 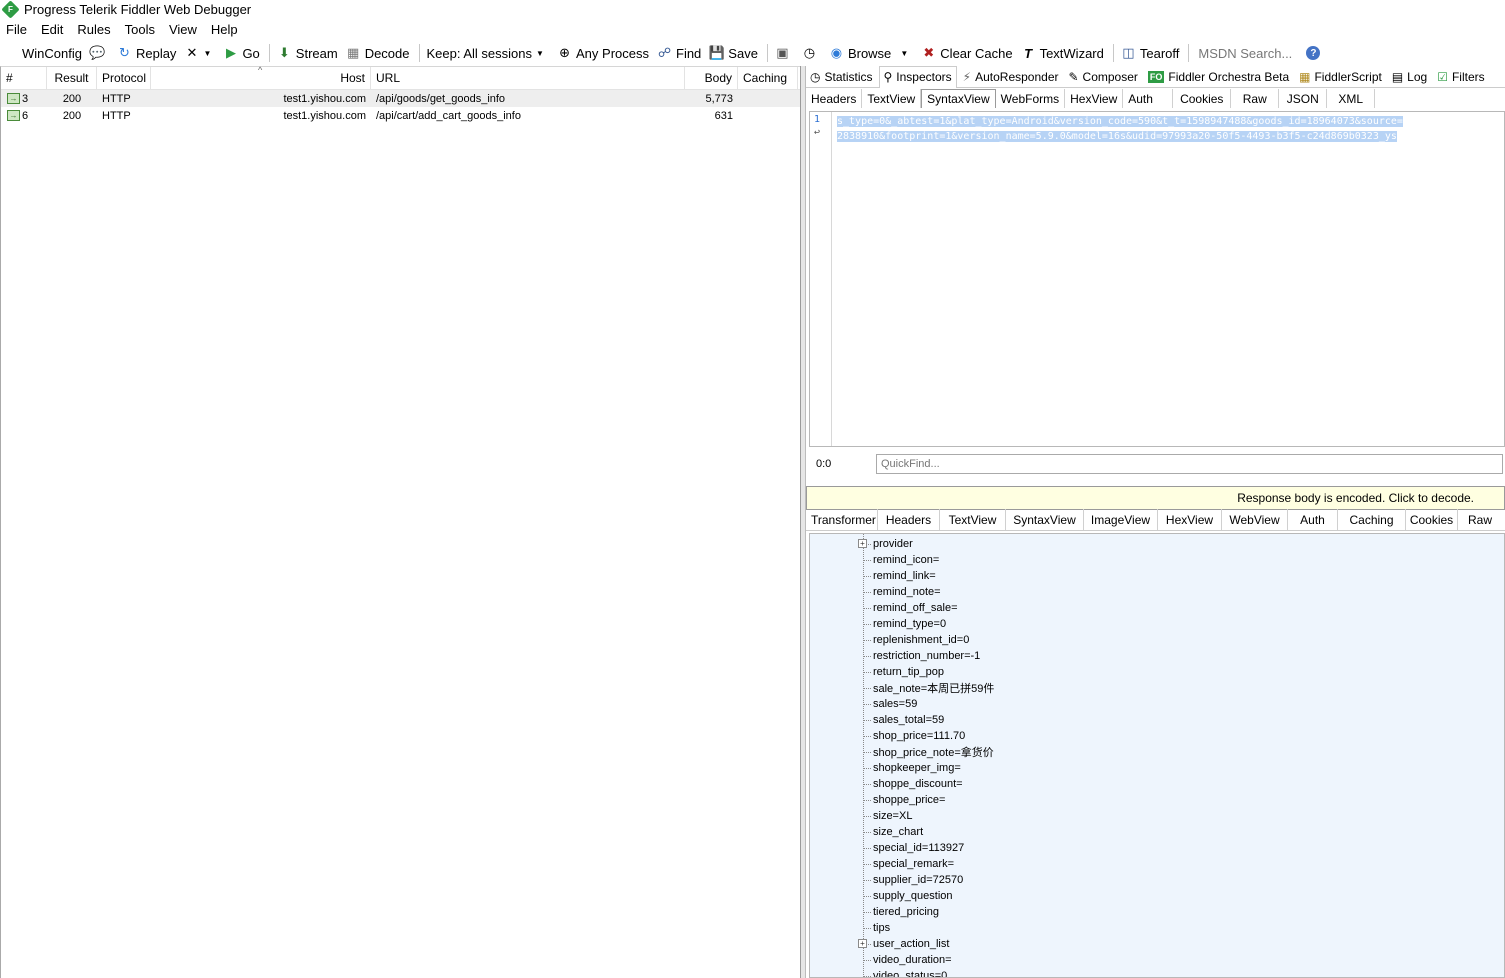 I want to click on column-protocol: Protocol, so click(x=124, y=78).